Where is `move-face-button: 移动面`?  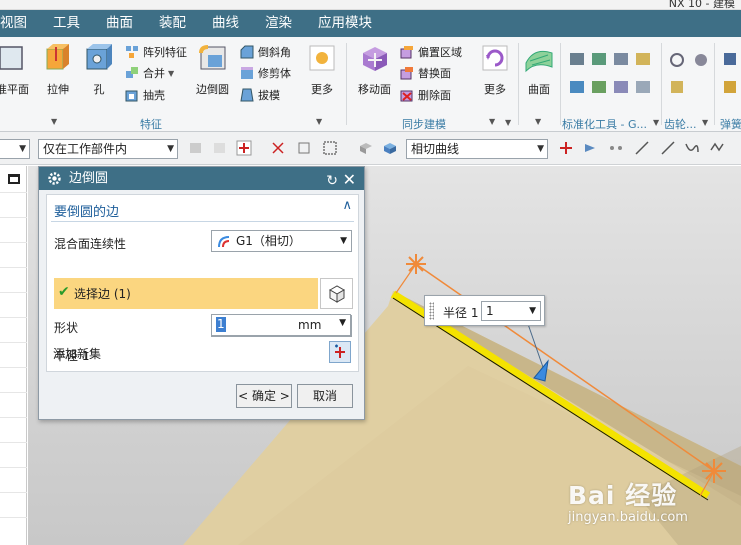 move-face-button: 移动面 is located at coordinates (374, 70).